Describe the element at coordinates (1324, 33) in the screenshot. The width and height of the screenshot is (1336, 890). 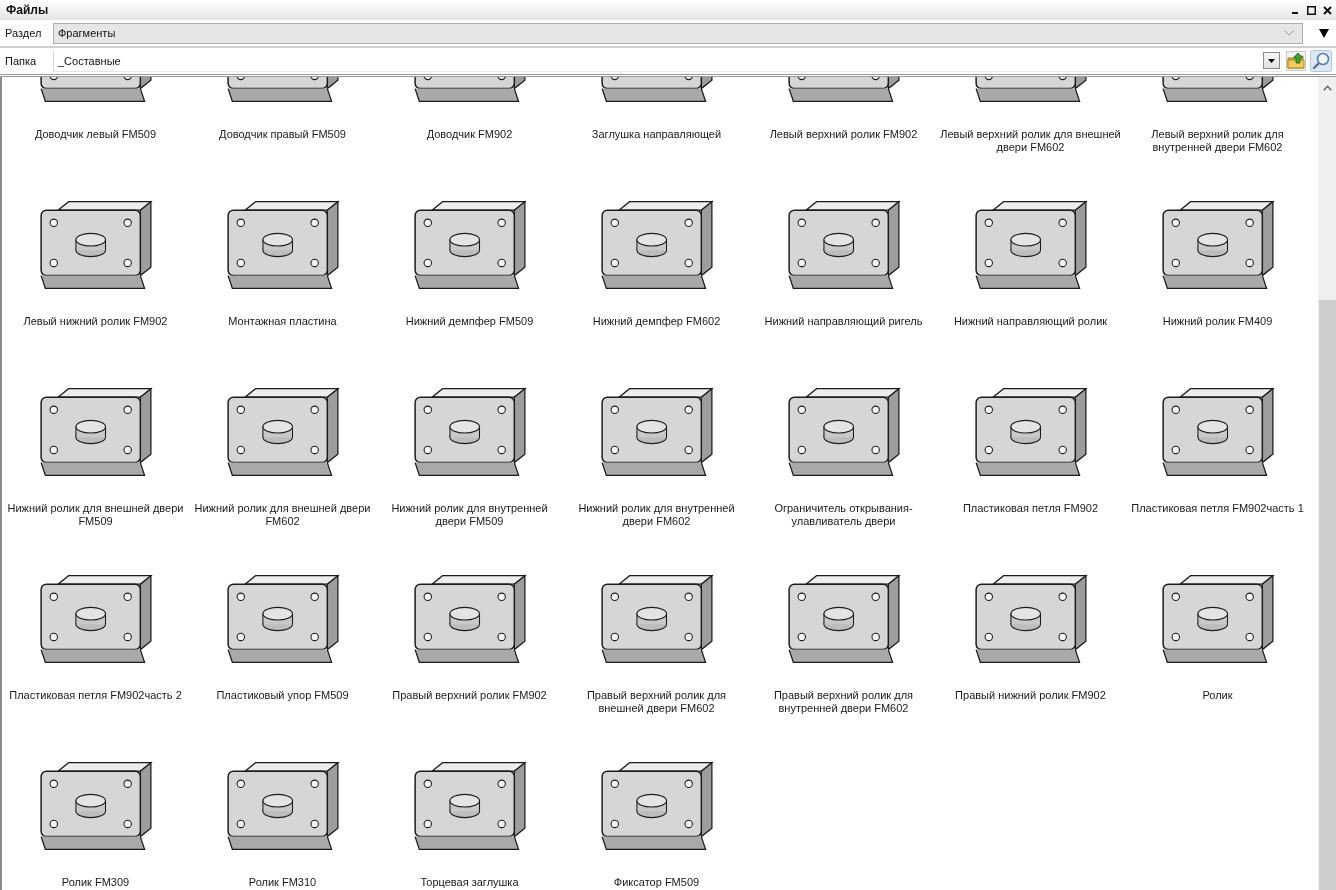
I see `triangle-down-icon` at that location.